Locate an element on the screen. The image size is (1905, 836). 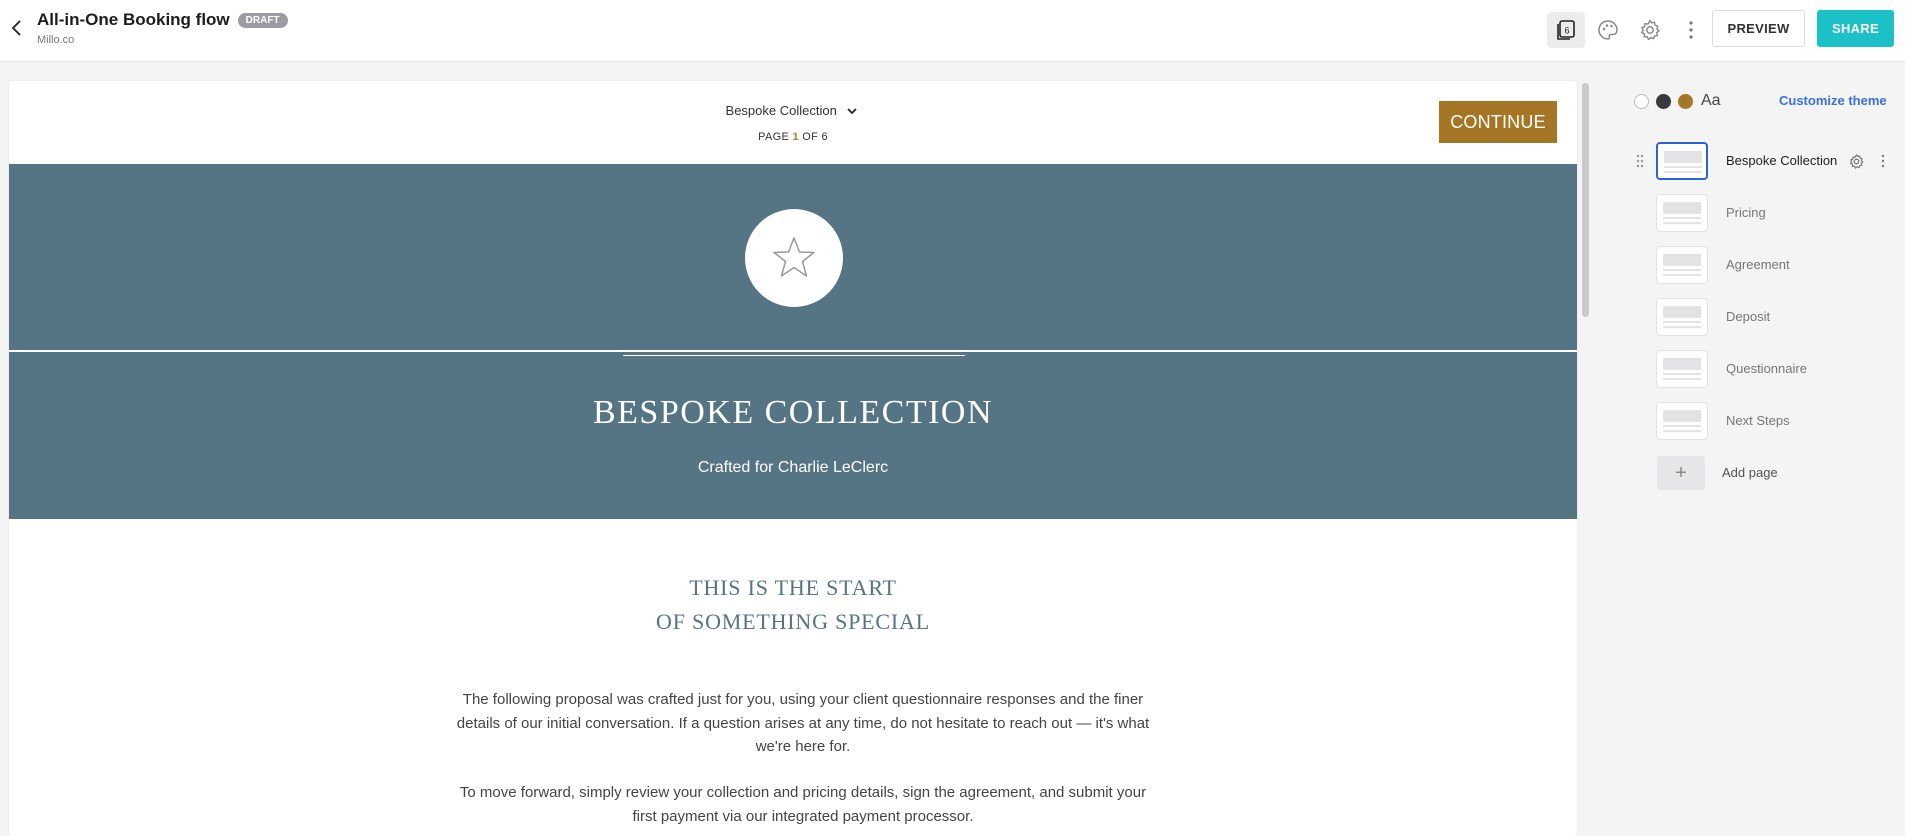
hero-title: BESPOKE COLLECTION is located at coordinates (793, 412).